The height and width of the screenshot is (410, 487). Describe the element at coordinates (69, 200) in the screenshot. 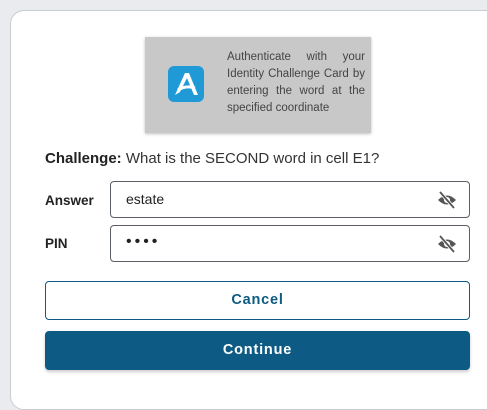

I see `answer-label: Answer` at that location.